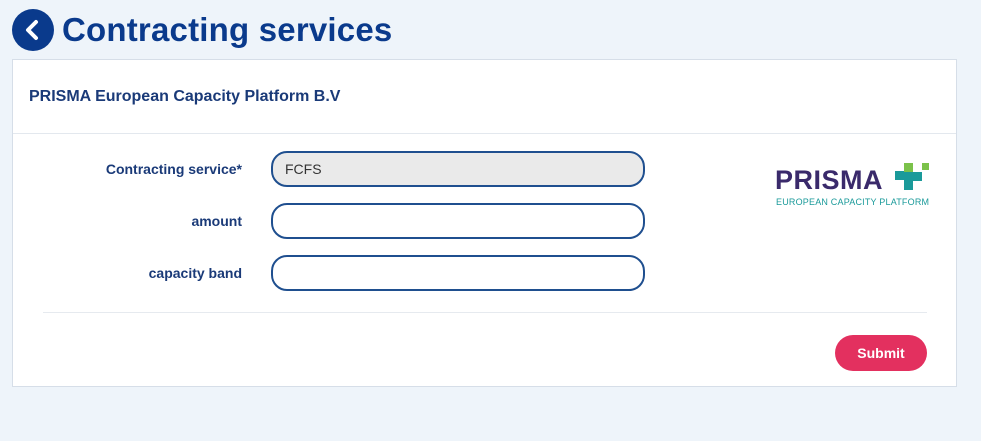 The image size is (981, 441). What do you see at coordinates (216, 221) in the screenshot?
I see `amount-label: amount` at bounding box center [216, 221].